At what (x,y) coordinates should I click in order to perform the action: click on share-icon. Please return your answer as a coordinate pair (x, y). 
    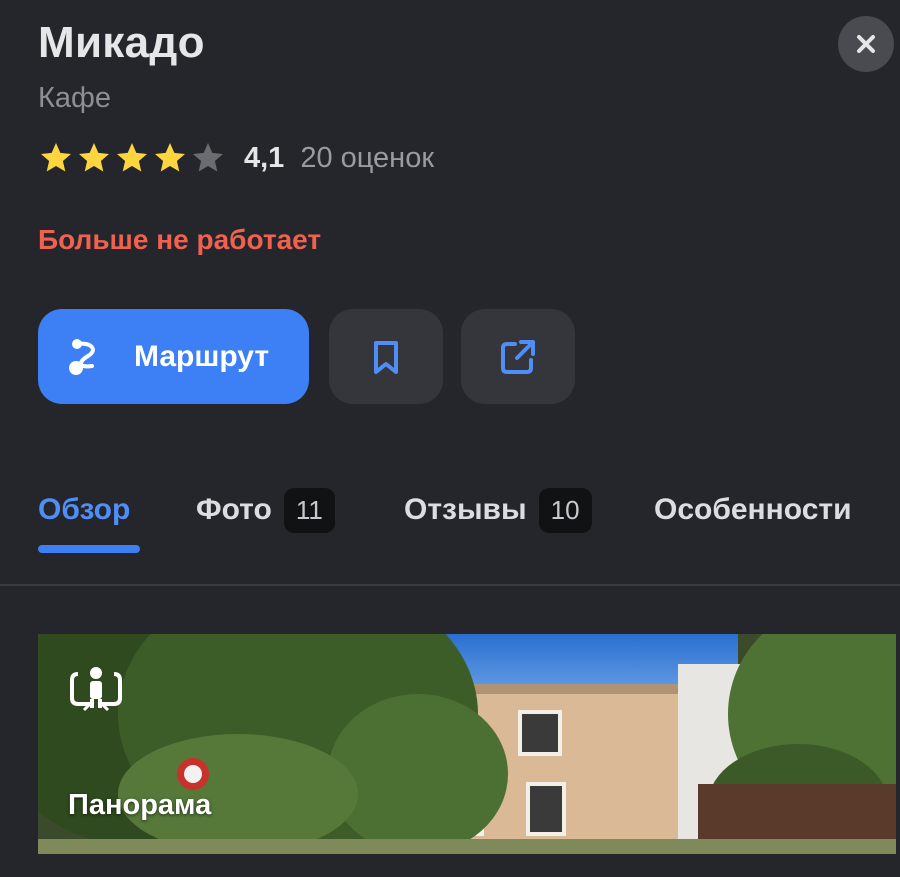
    Looking at the image, I should click on (518, 356).